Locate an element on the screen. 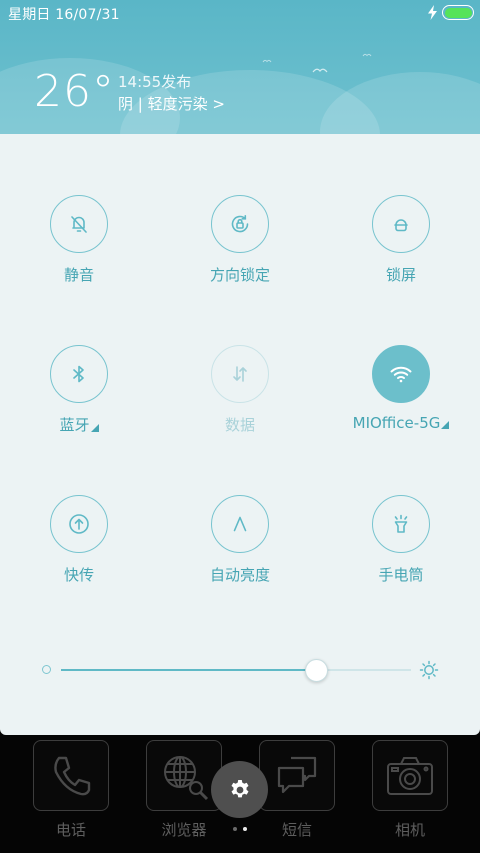 The width and height of the screenshot is (480, 853). toggle-rotation-lock: 方向锁定 is located at coordinates (240, 245).